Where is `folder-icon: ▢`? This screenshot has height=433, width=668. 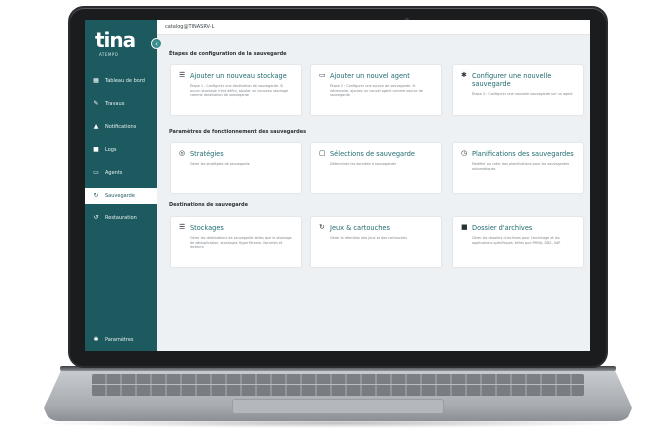 folder-icon: ▢ is located at coordinates (322, 153).